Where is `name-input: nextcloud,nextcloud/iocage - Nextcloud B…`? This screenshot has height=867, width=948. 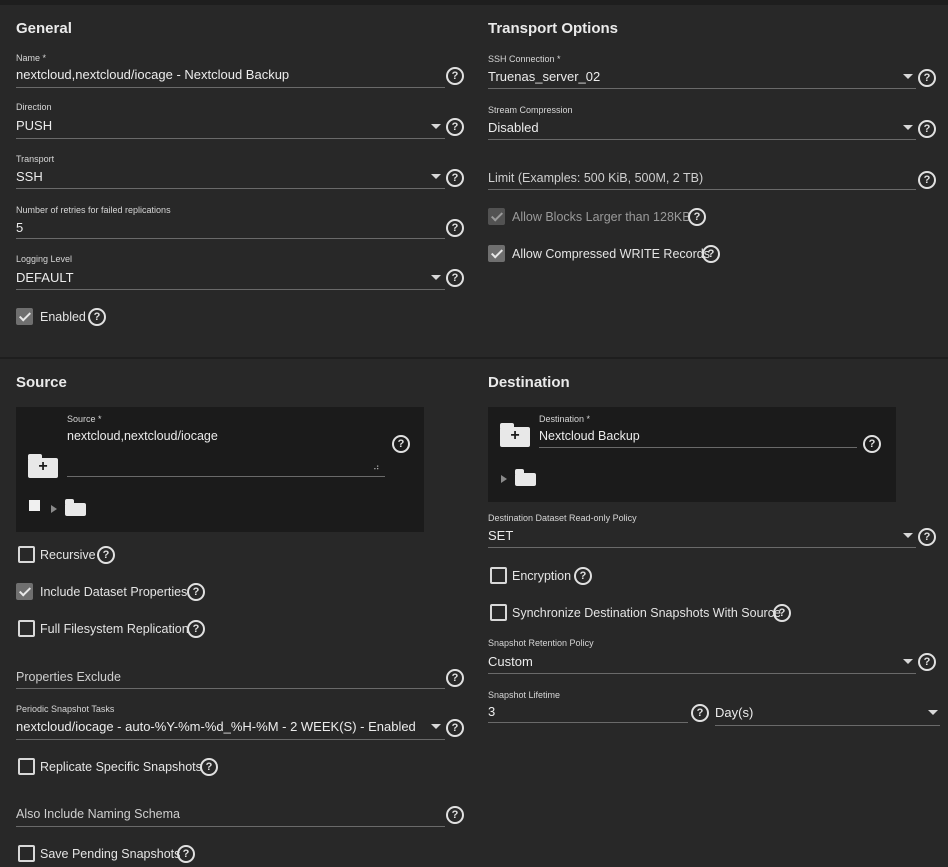
name-input: nextcloud,nextcloud/iocage - Nextcloud B… is located at coordinates (226, 74).